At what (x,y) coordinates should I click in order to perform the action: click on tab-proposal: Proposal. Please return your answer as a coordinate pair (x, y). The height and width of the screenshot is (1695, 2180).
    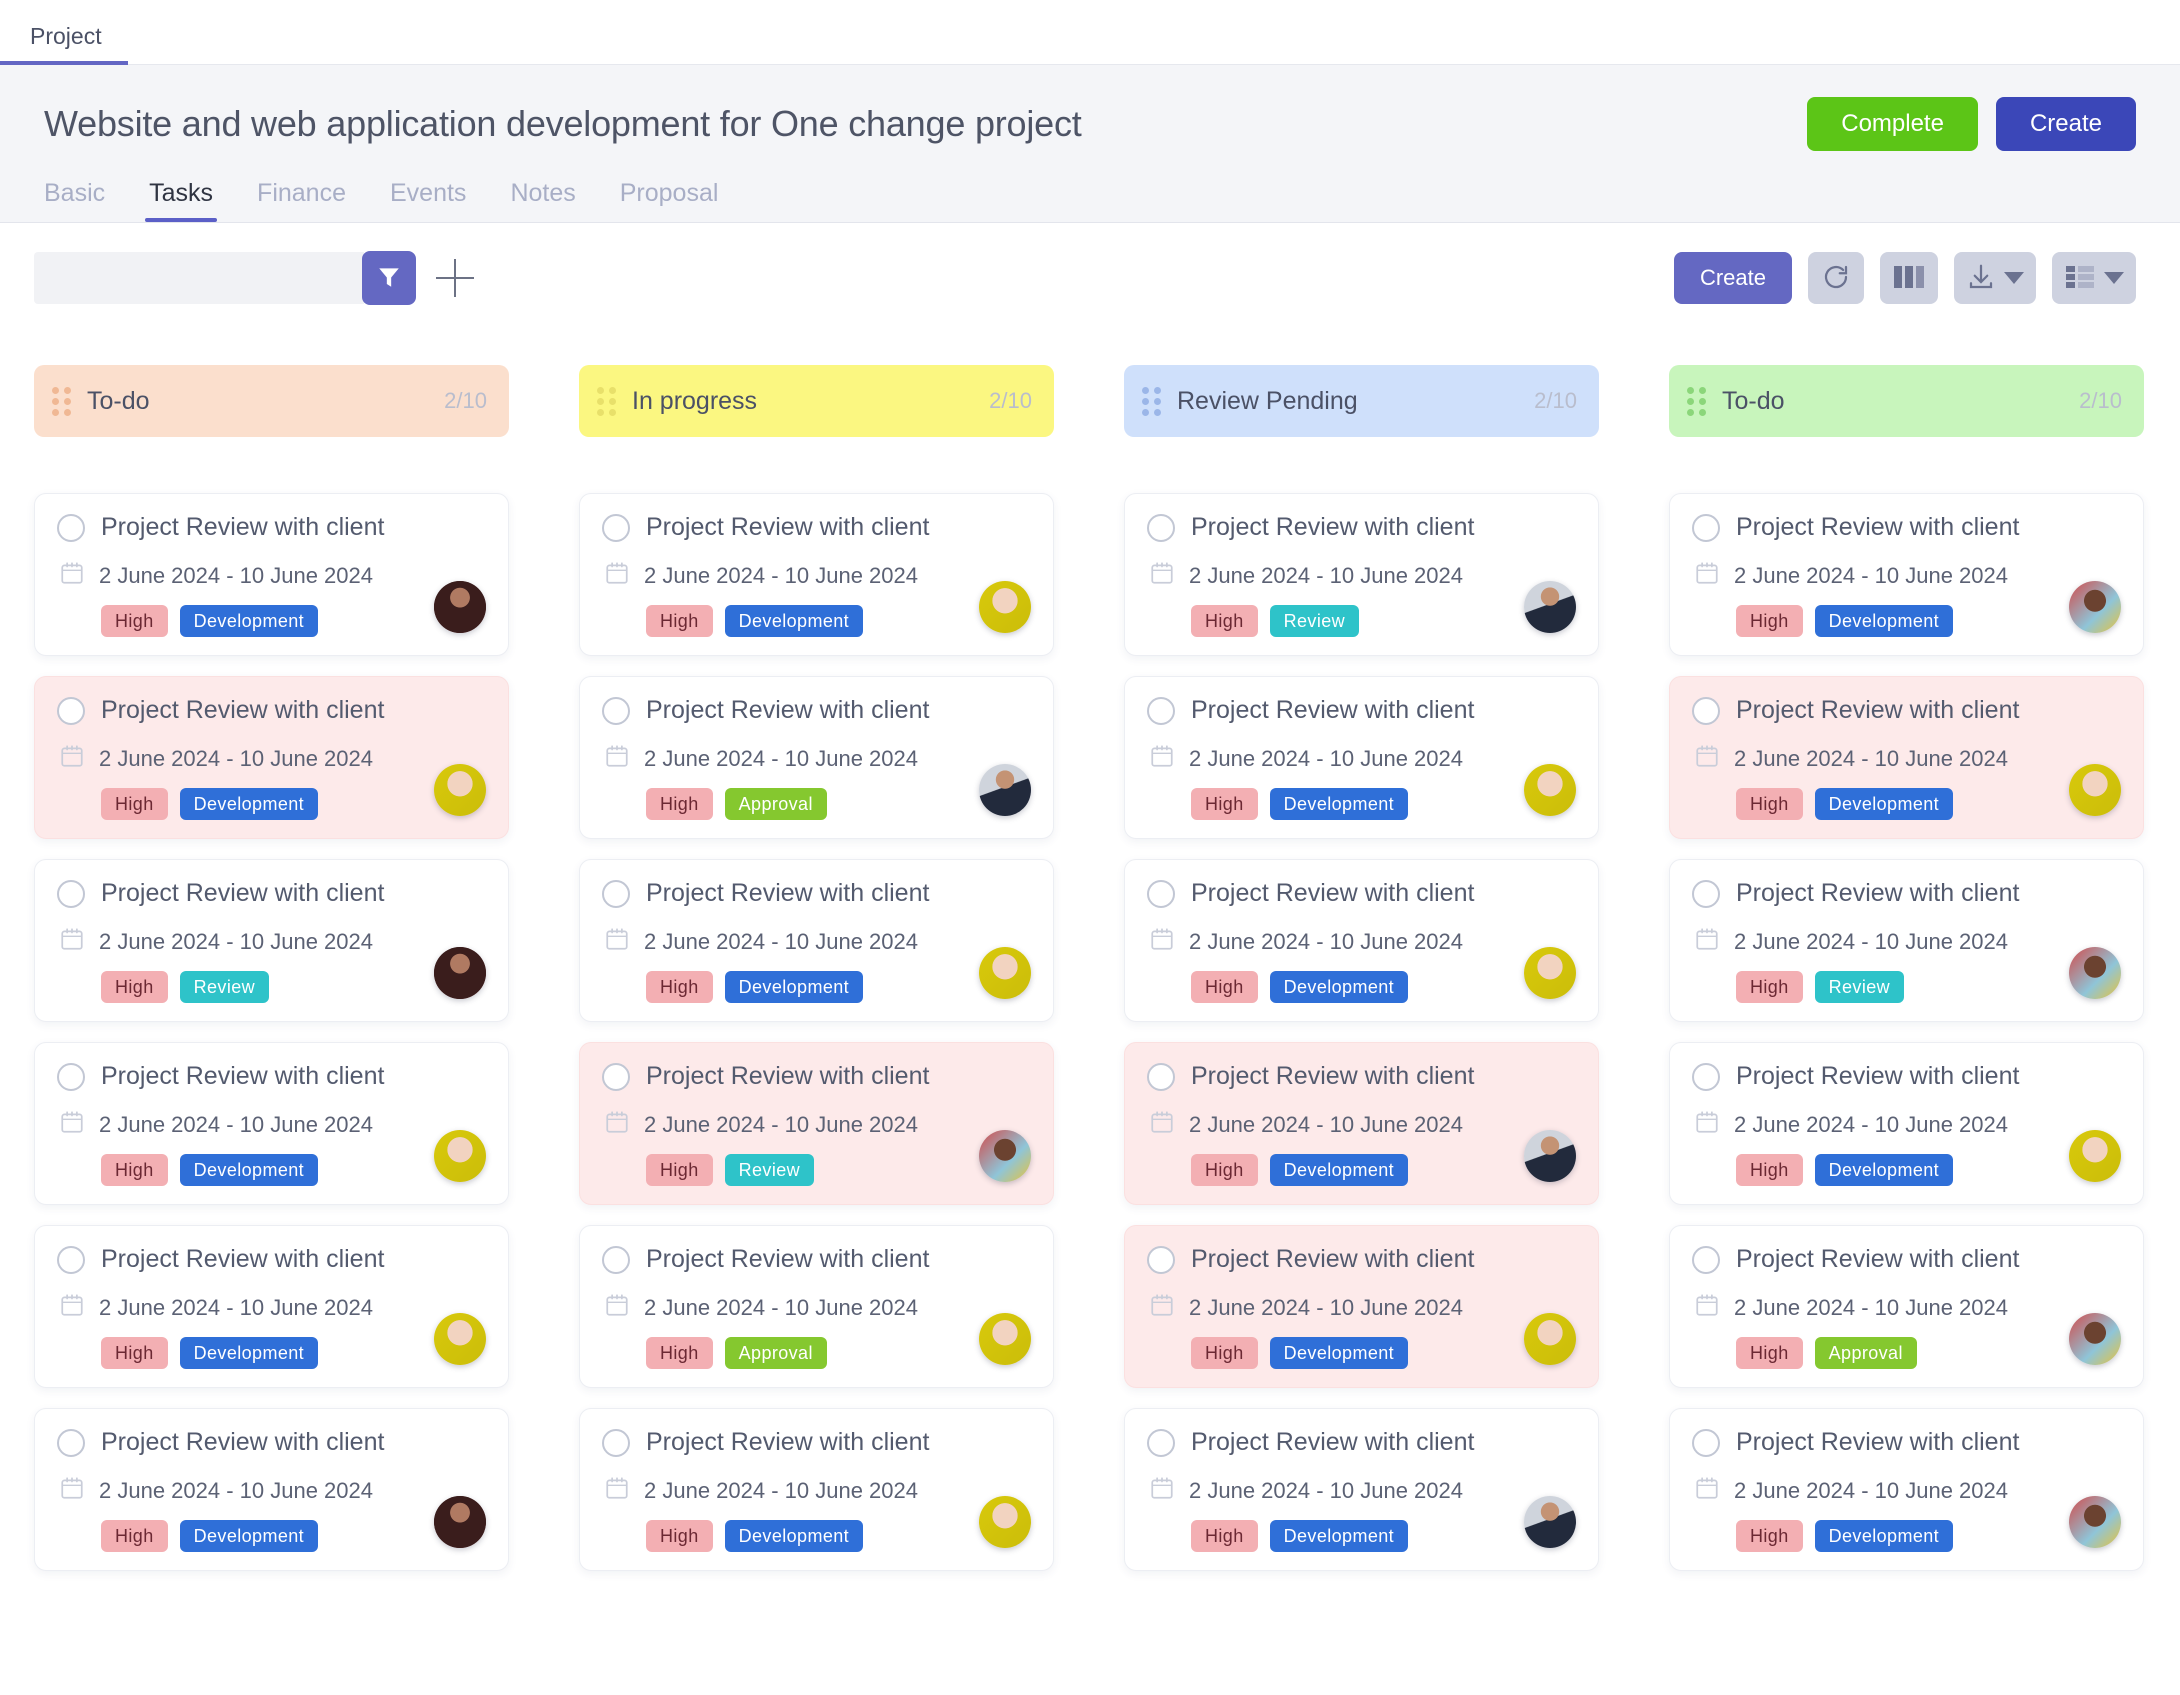
    Looking at the image, I should click on (669, 201).